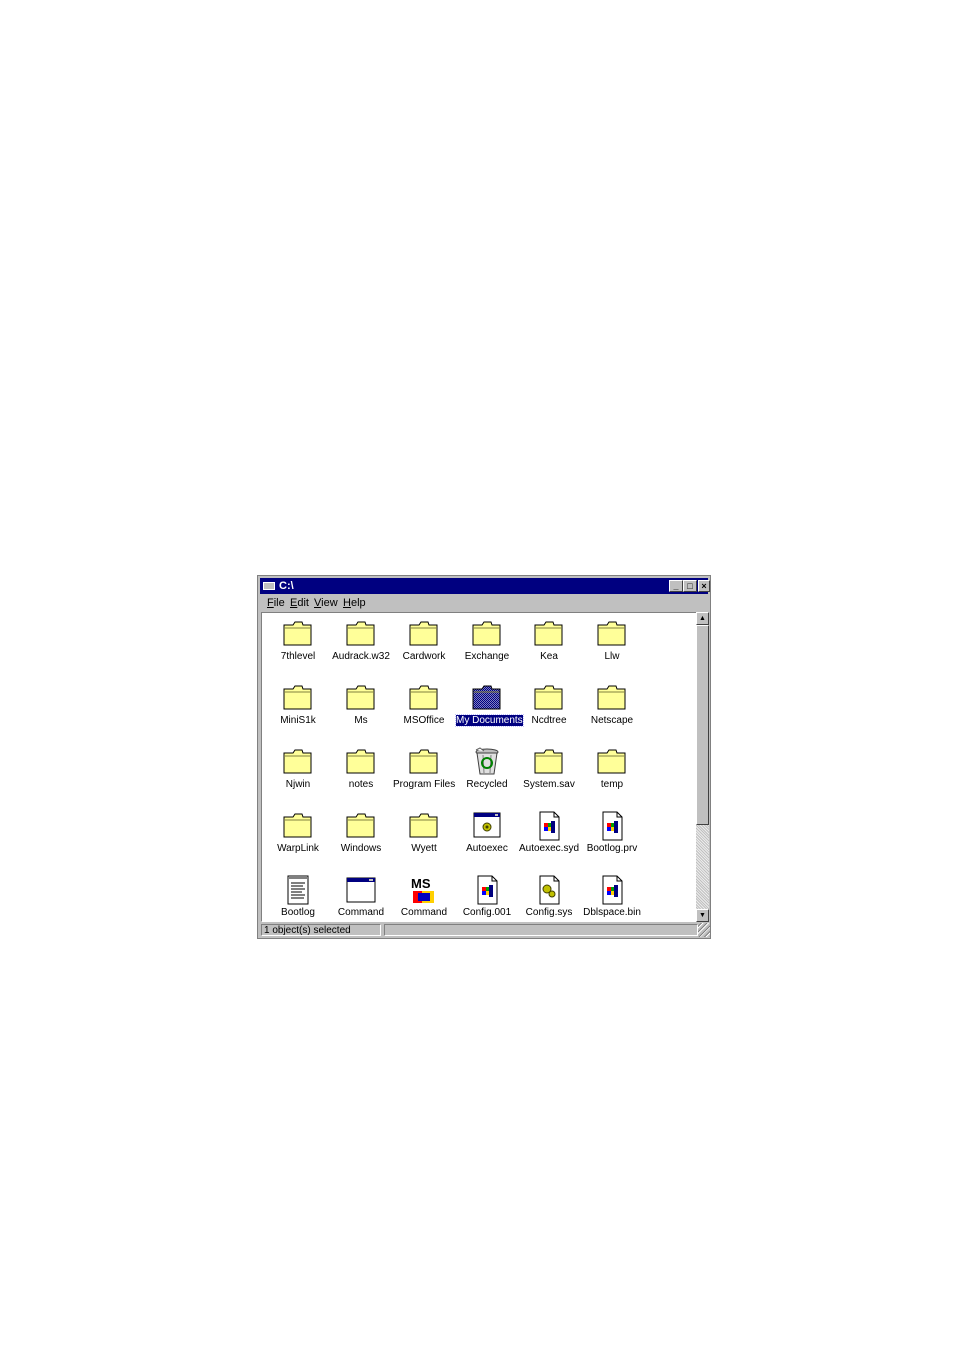 The width and height of the screenshot is (954, 1348). I want to click on minimize-button: _, so click(676, 586).